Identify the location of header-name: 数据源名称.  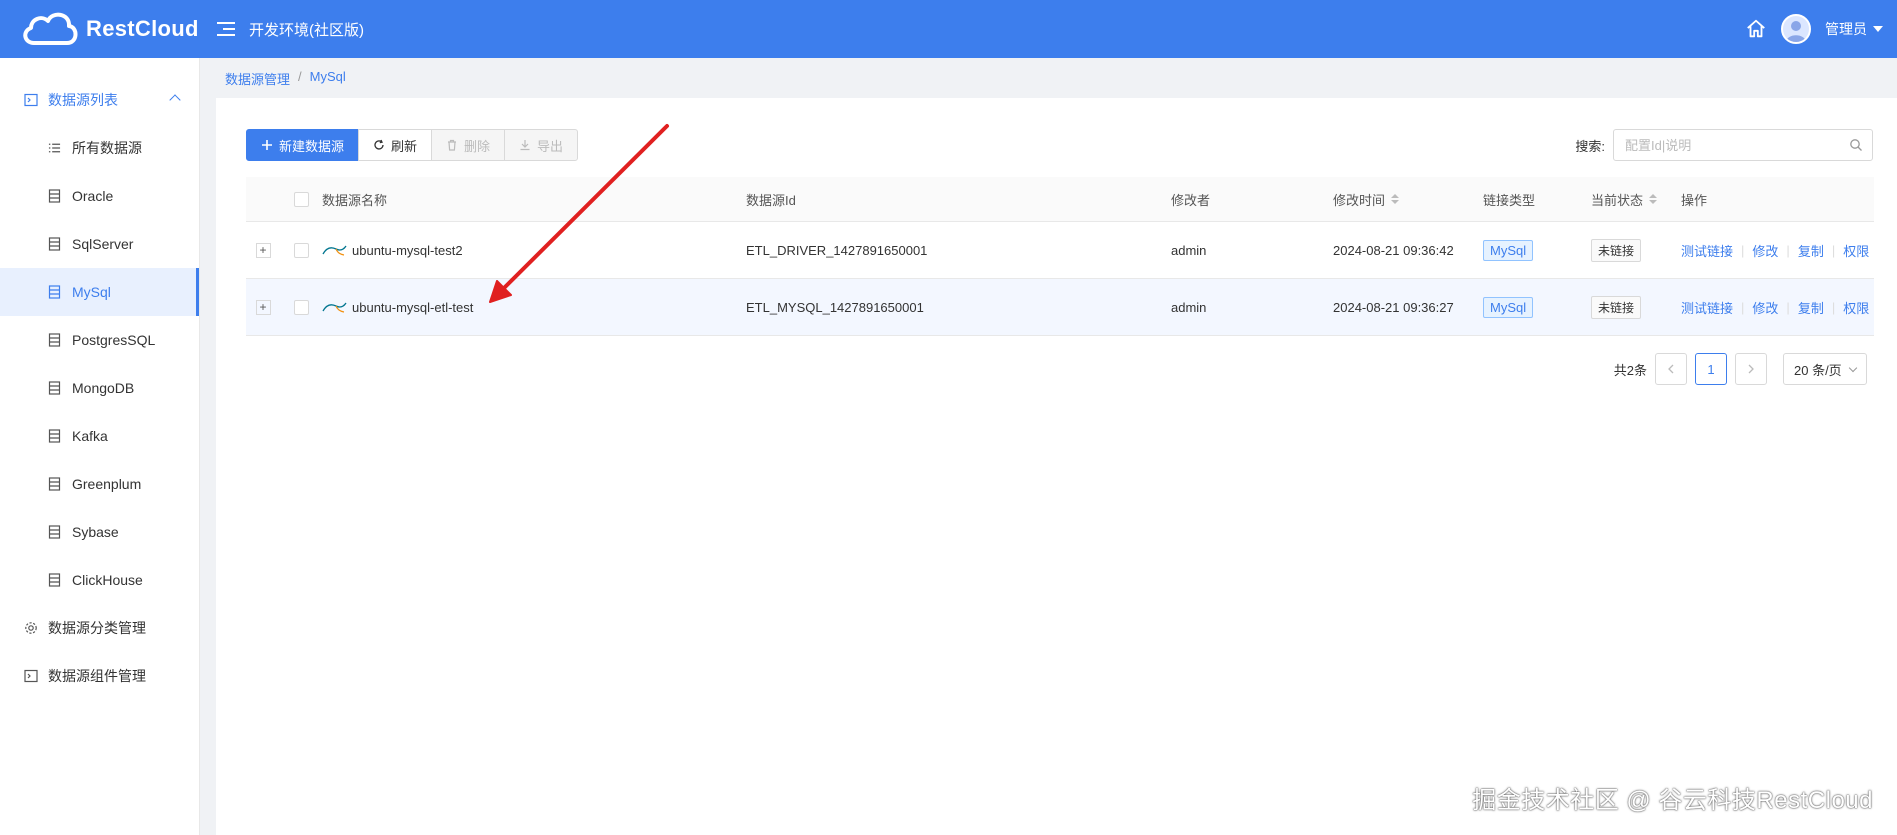
(355, 200).